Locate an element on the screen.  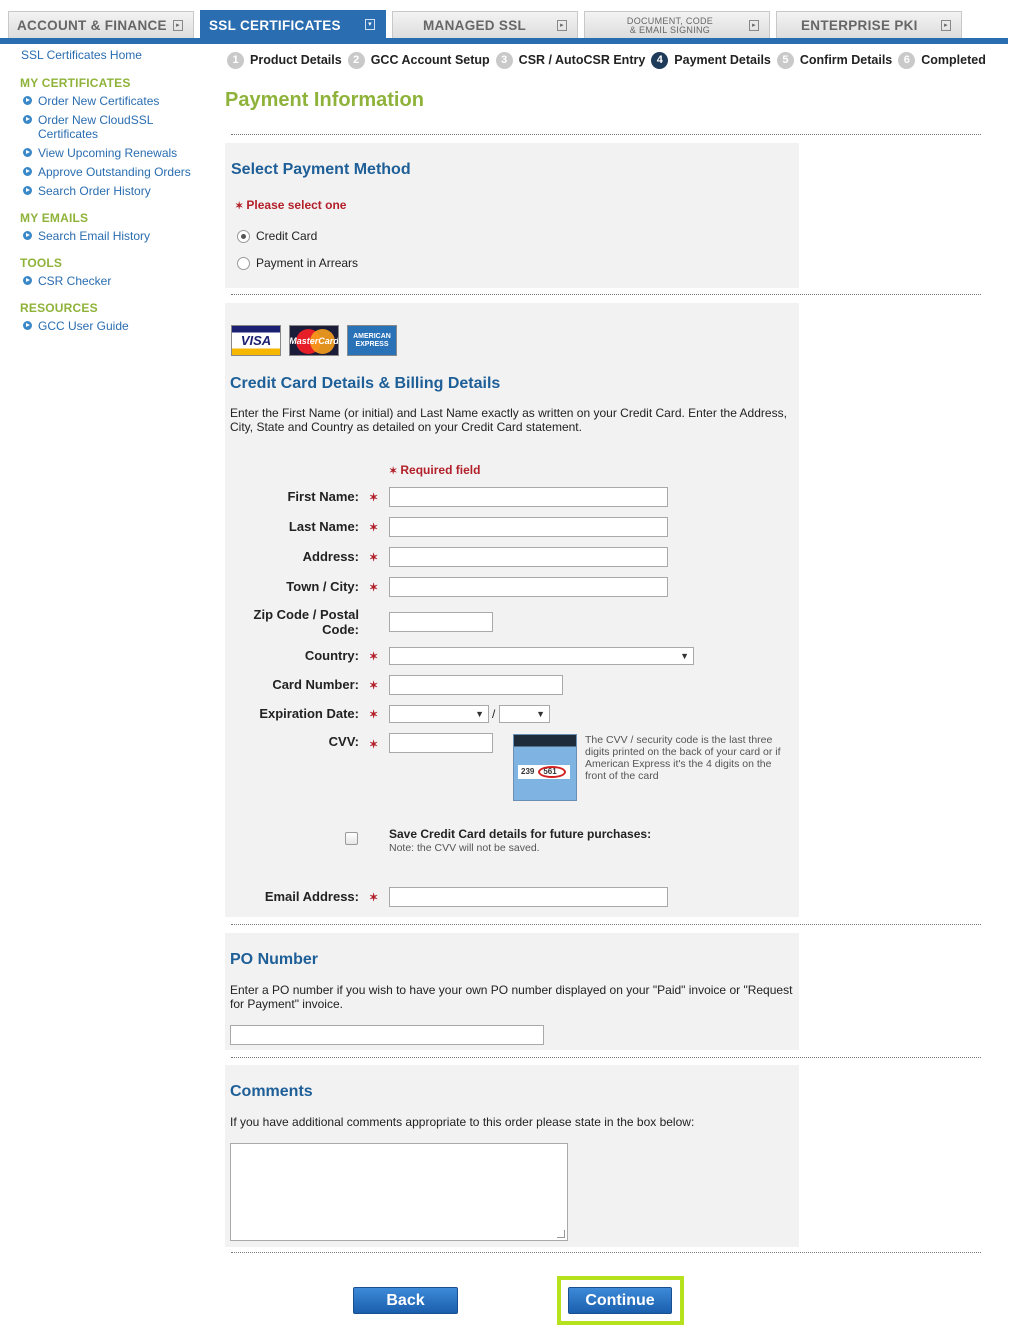
first-name-label: First Name: is located at coordinates (323, 496).